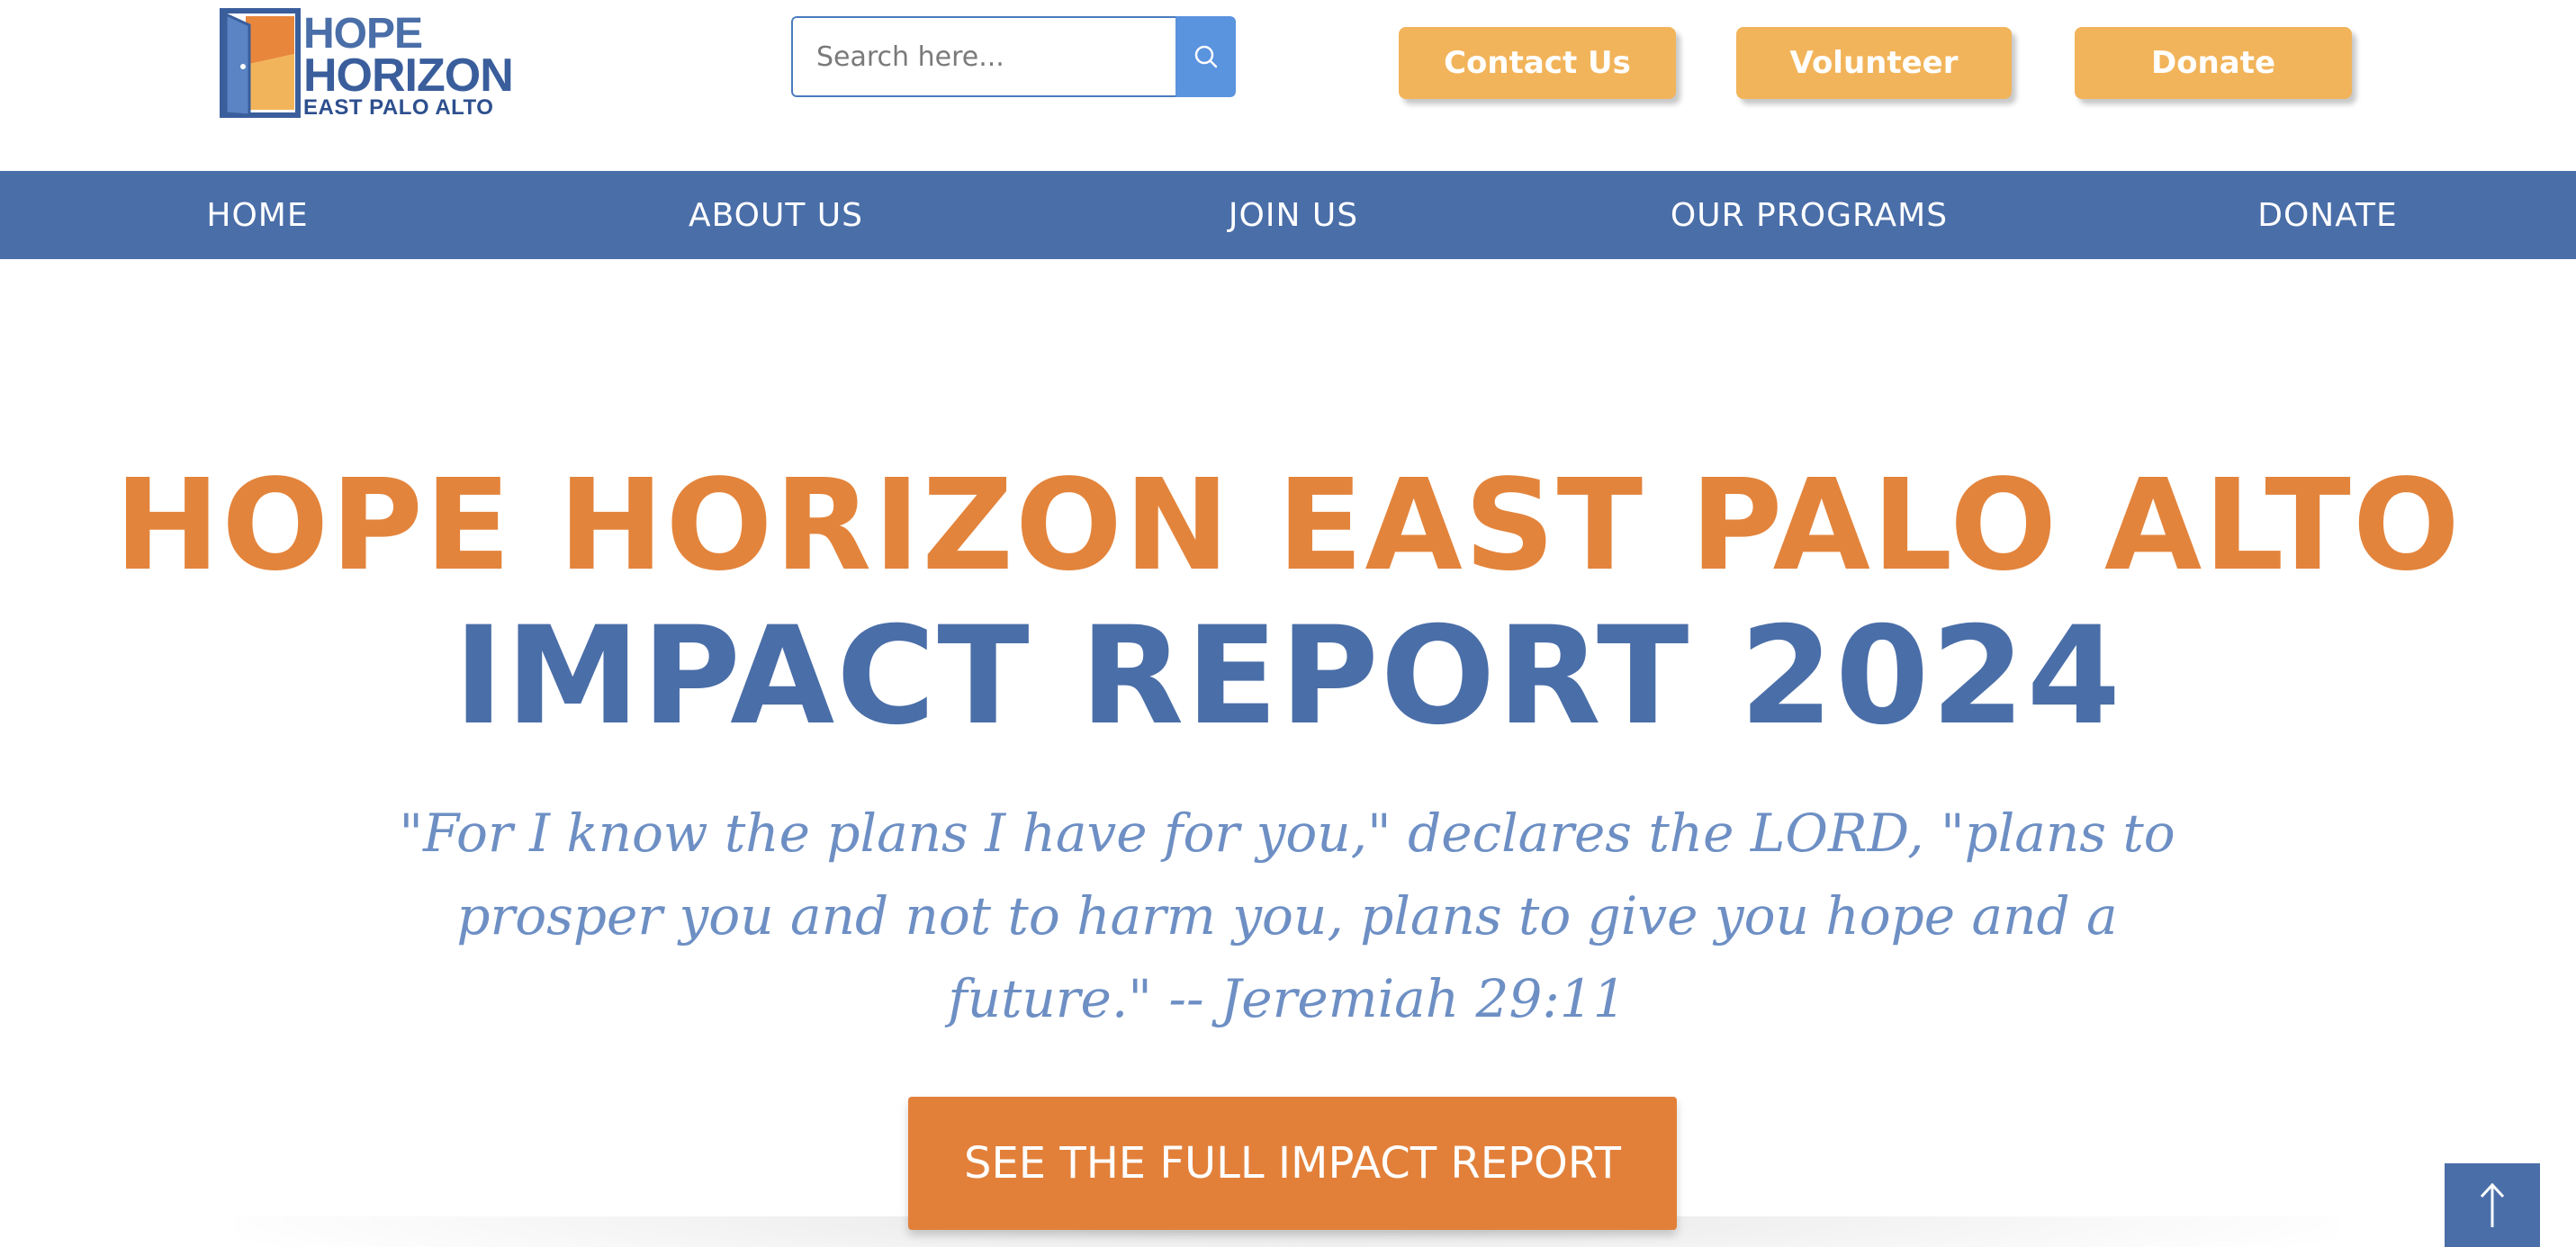  What do you see at coordinates (260, 63) in the screenshot?
I see `door-logo-icon` at bounding box center [260, 63].